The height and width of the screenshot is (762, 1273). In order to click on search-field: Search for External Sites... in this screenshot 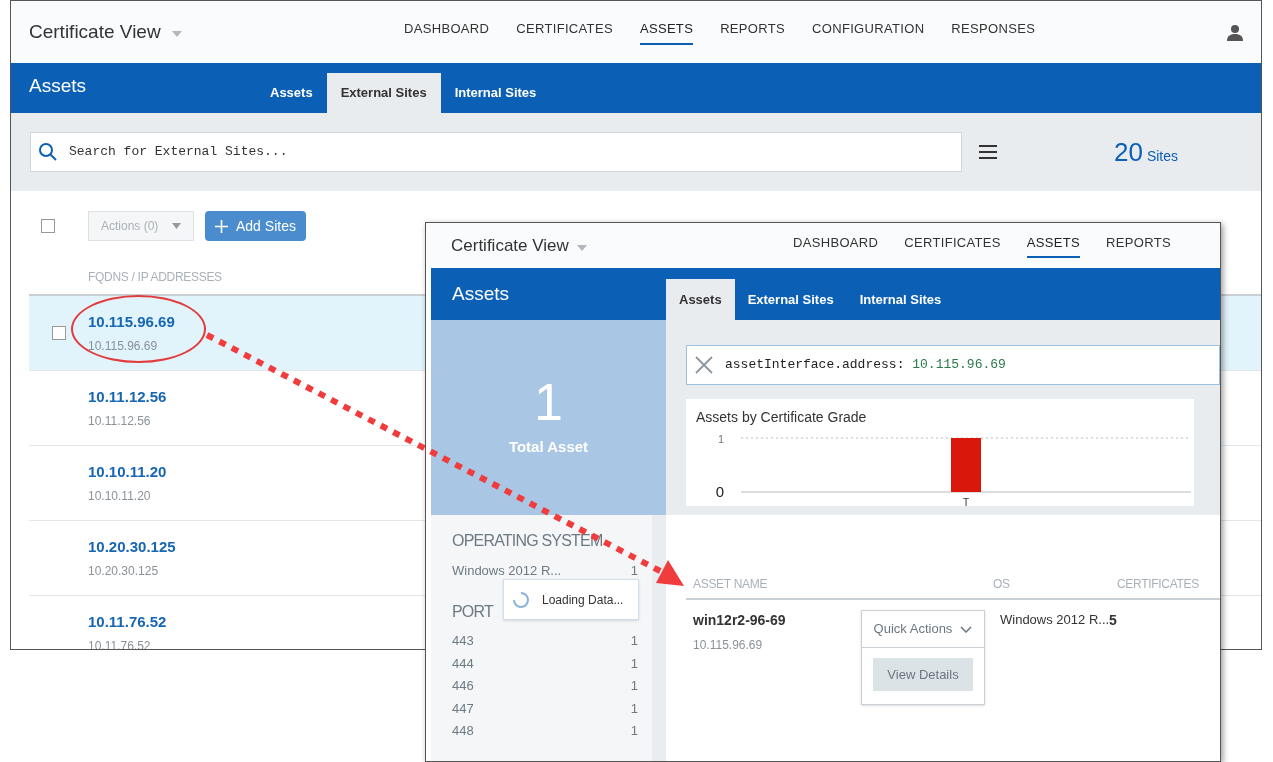, I will do `click(496, 152)`.